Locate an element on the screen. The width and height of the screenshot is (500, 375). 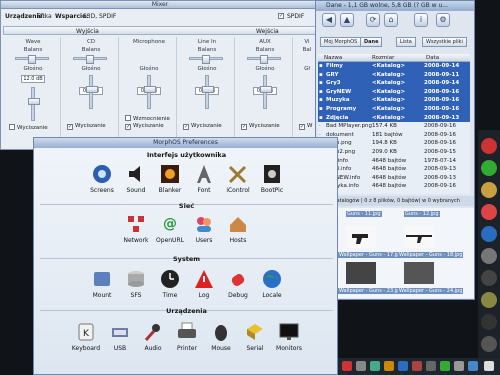
file-row: ·GryNEW.info4648 bajtów2008-09-13 is located at coordinates (394, 178).